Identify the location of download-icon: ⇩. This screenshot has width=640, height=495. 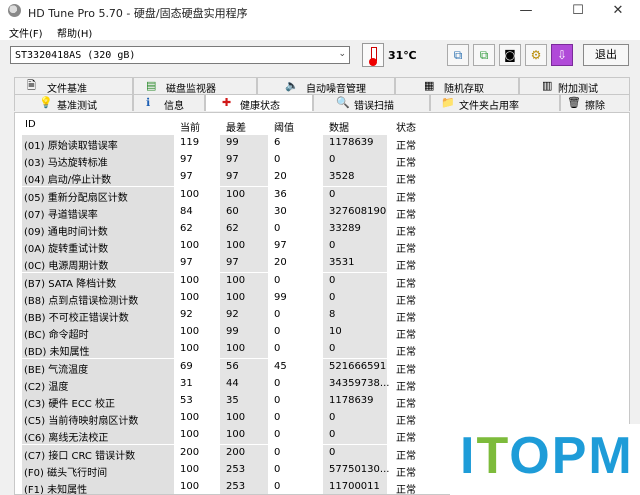
(562, 55).